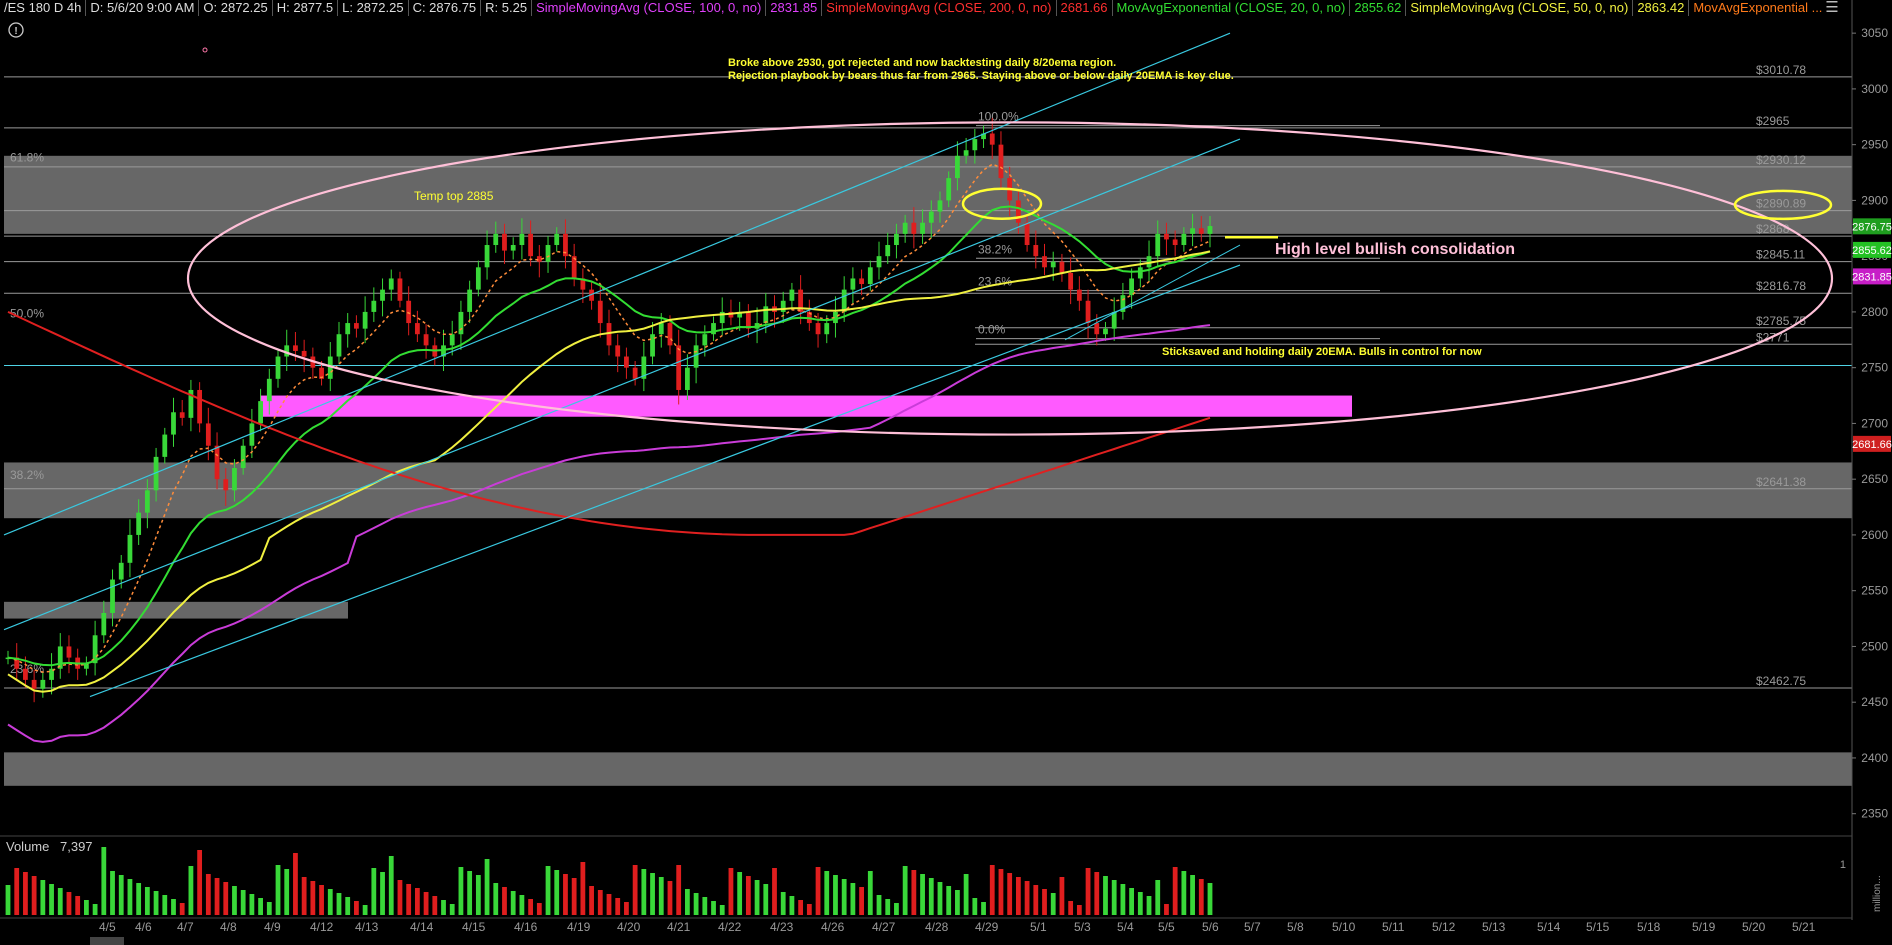 Image resolution: width=1892 pixels, height=945 pixels. Describe the element at coordinates (1874, 591) in the screenshot. I see `y-tick-label: 2550` at that location.